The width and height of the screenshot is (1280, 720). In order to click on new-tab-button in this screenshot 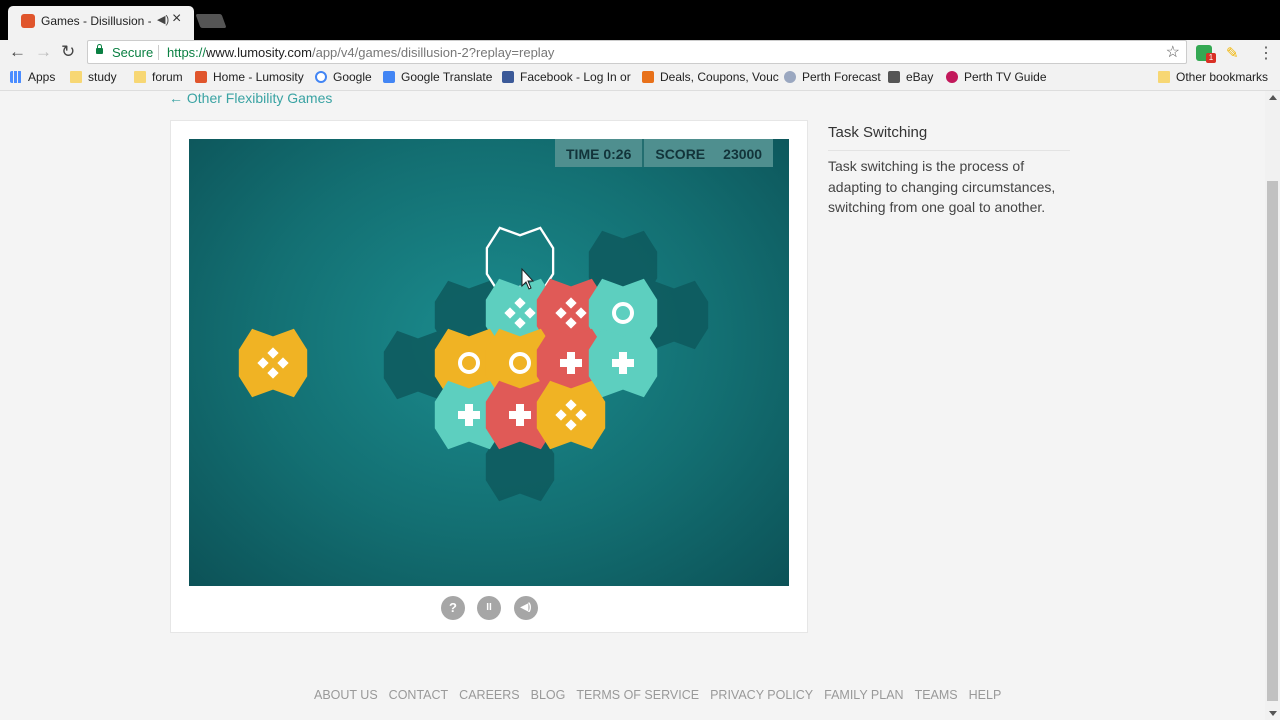, I will do `click(211, 21)`.